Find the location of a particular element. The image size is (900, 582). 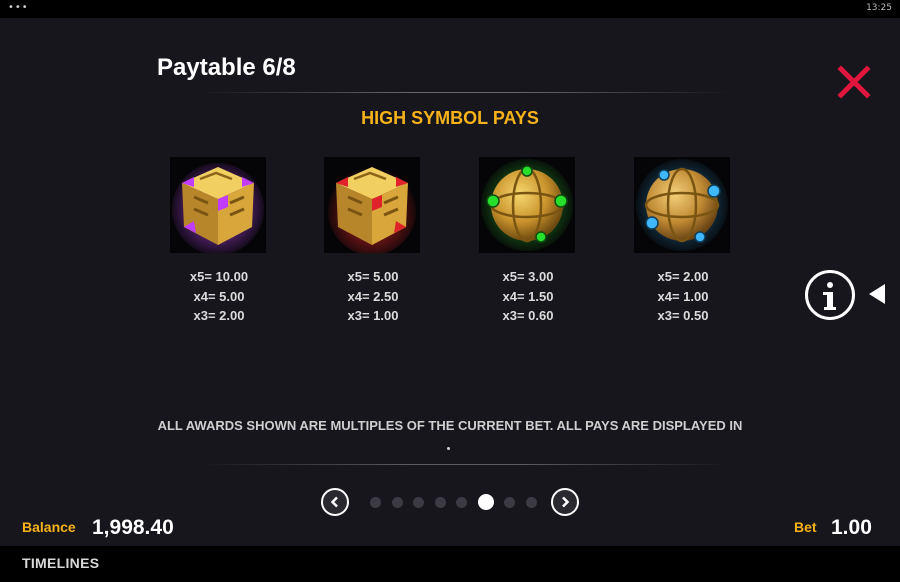

next-page-button is located at coordinates (565, 502).